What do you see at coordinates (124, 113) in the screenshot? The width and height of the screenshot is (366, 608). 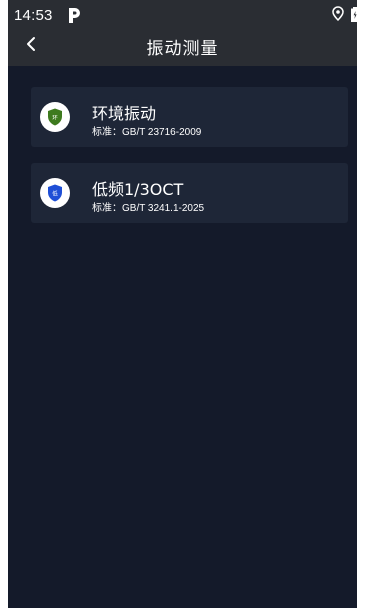 I see `item-title: 环境振动` at bounding box center [124, 113].